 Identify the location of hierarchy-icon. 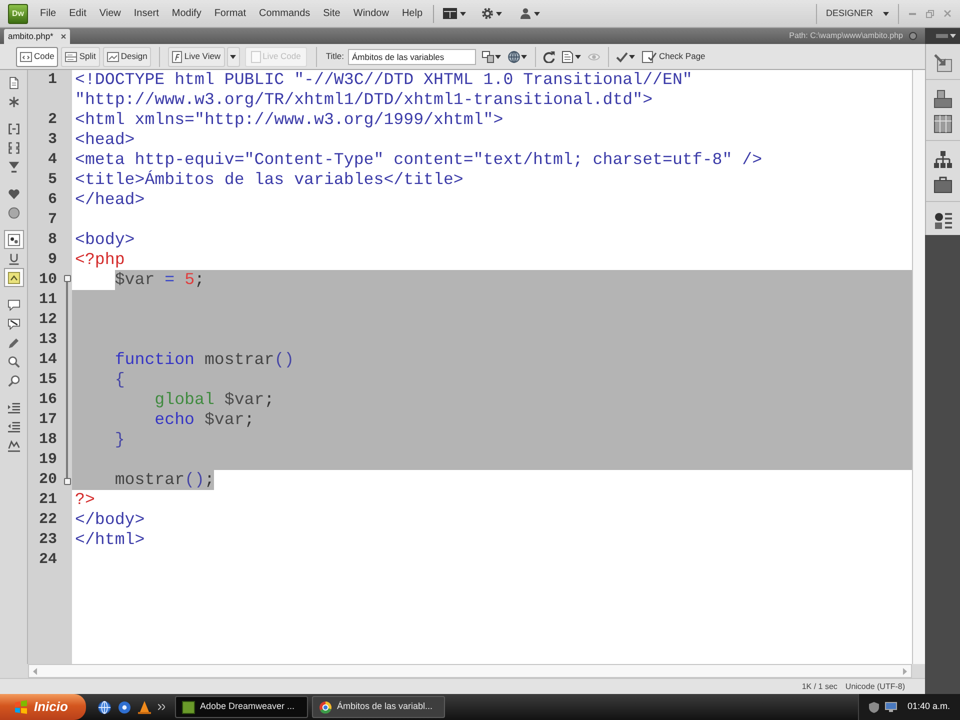
(943, 159).